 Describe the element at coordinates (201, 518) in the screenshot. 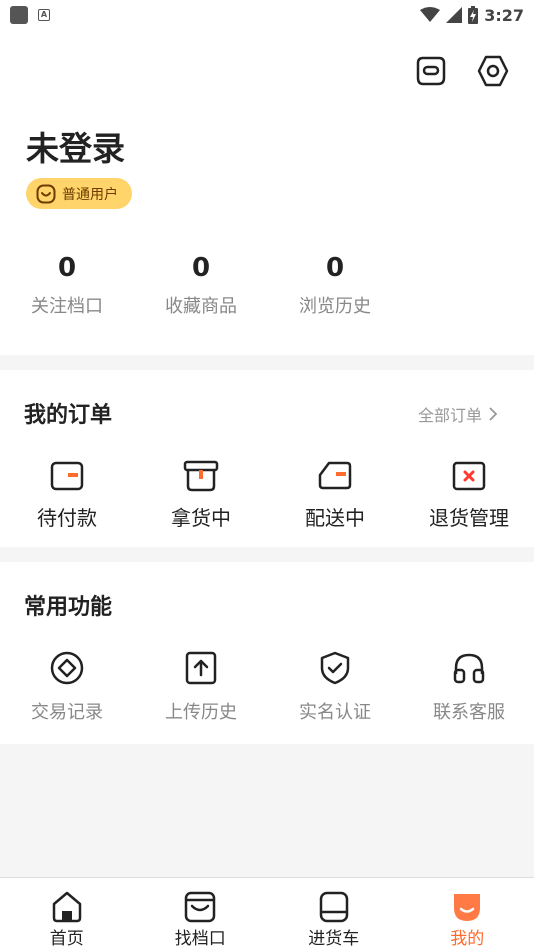

I see `order-label: 拿货中` at that location.